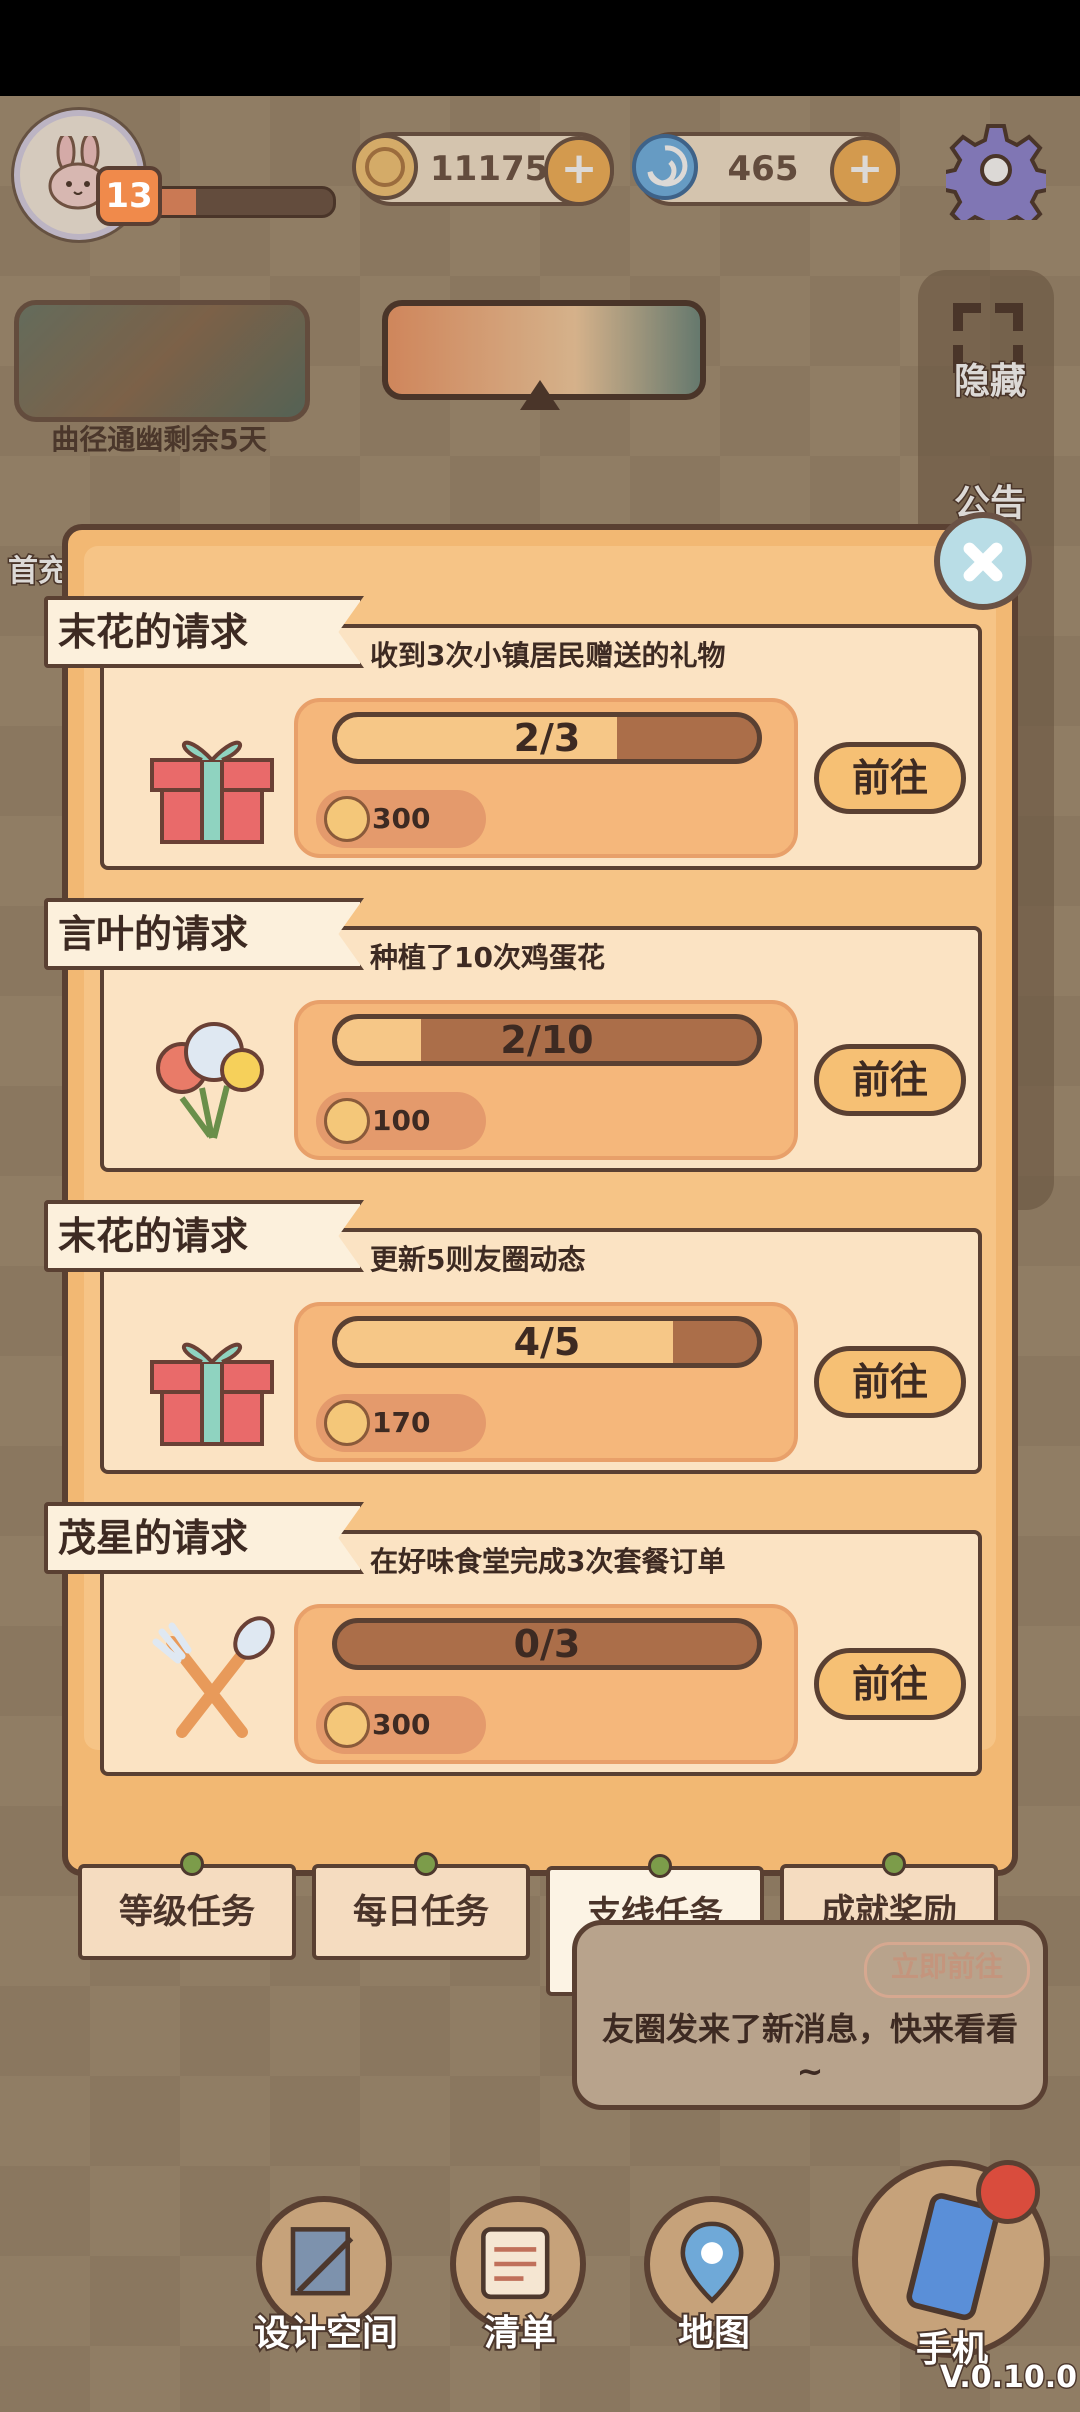  What do you see at coordinates (547, 738) in the screenshot?
I see `progress-text: 2/3` at bounding box center [547, 738].